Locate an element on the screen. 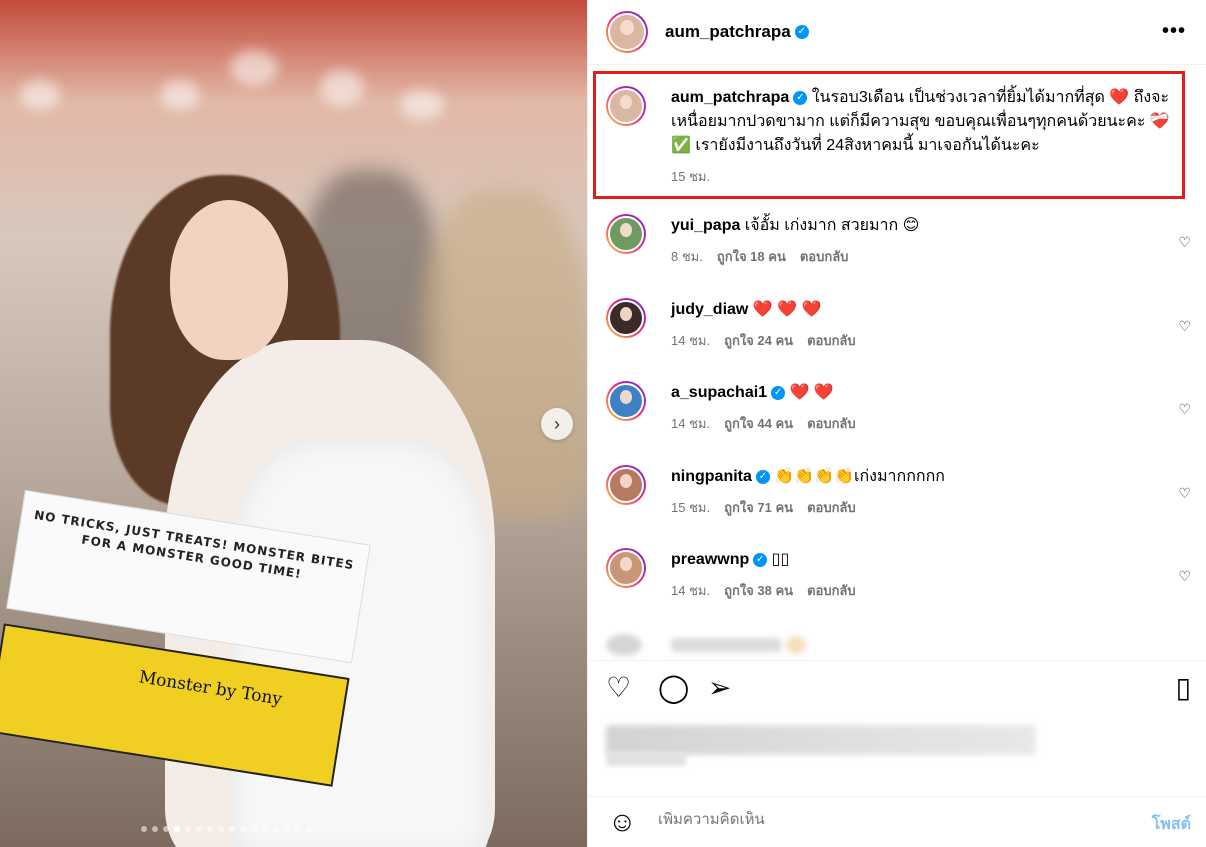  comment-username: yui_papa is located at coordinates (705, 225).